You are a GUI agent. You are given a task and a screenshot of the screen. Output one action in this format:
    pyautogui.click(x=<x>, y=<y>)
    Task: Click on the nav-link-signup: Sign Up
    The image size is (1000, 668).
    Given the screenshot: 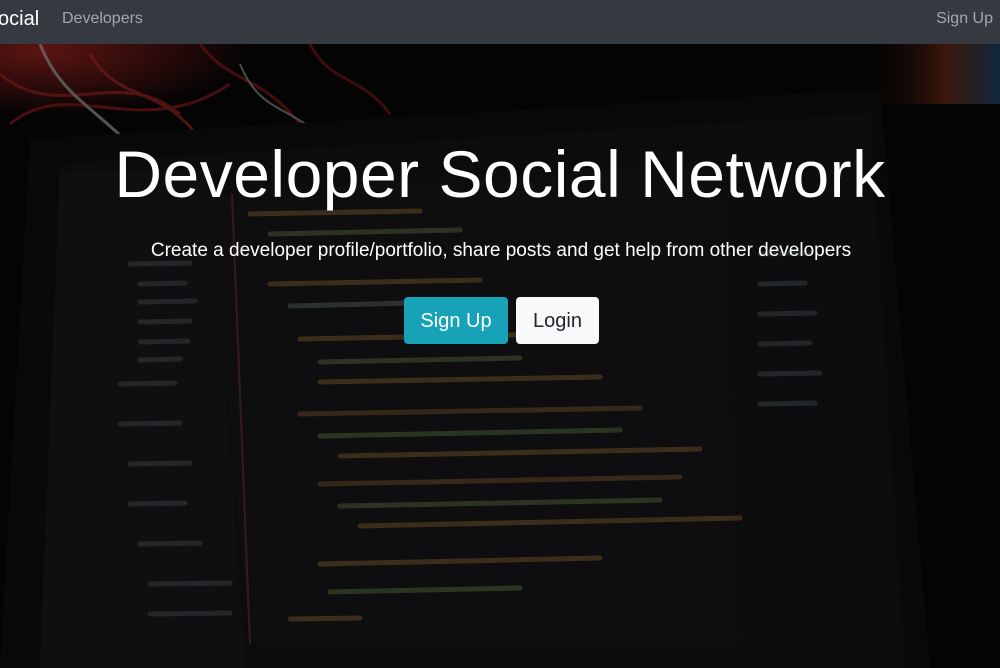 What is the action you would take?
    pyautogui.click(x=964, y=19)
    